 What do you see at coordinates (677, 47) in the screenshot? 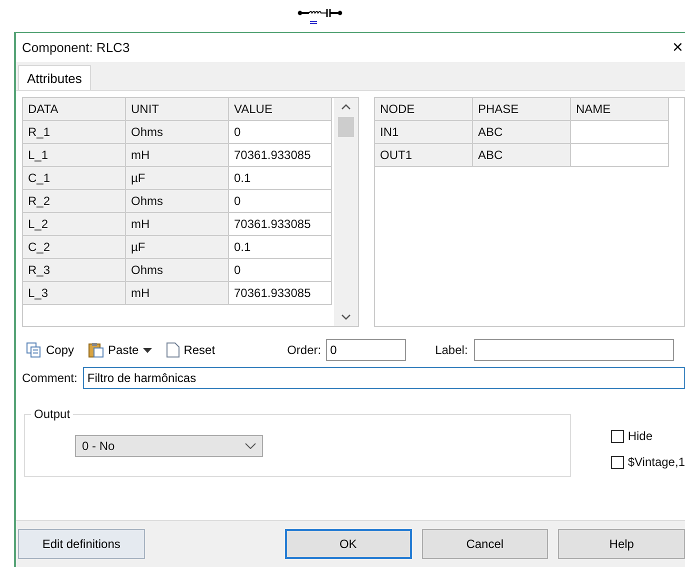
I see `close-button: ×` at bounding box center [677, 47].